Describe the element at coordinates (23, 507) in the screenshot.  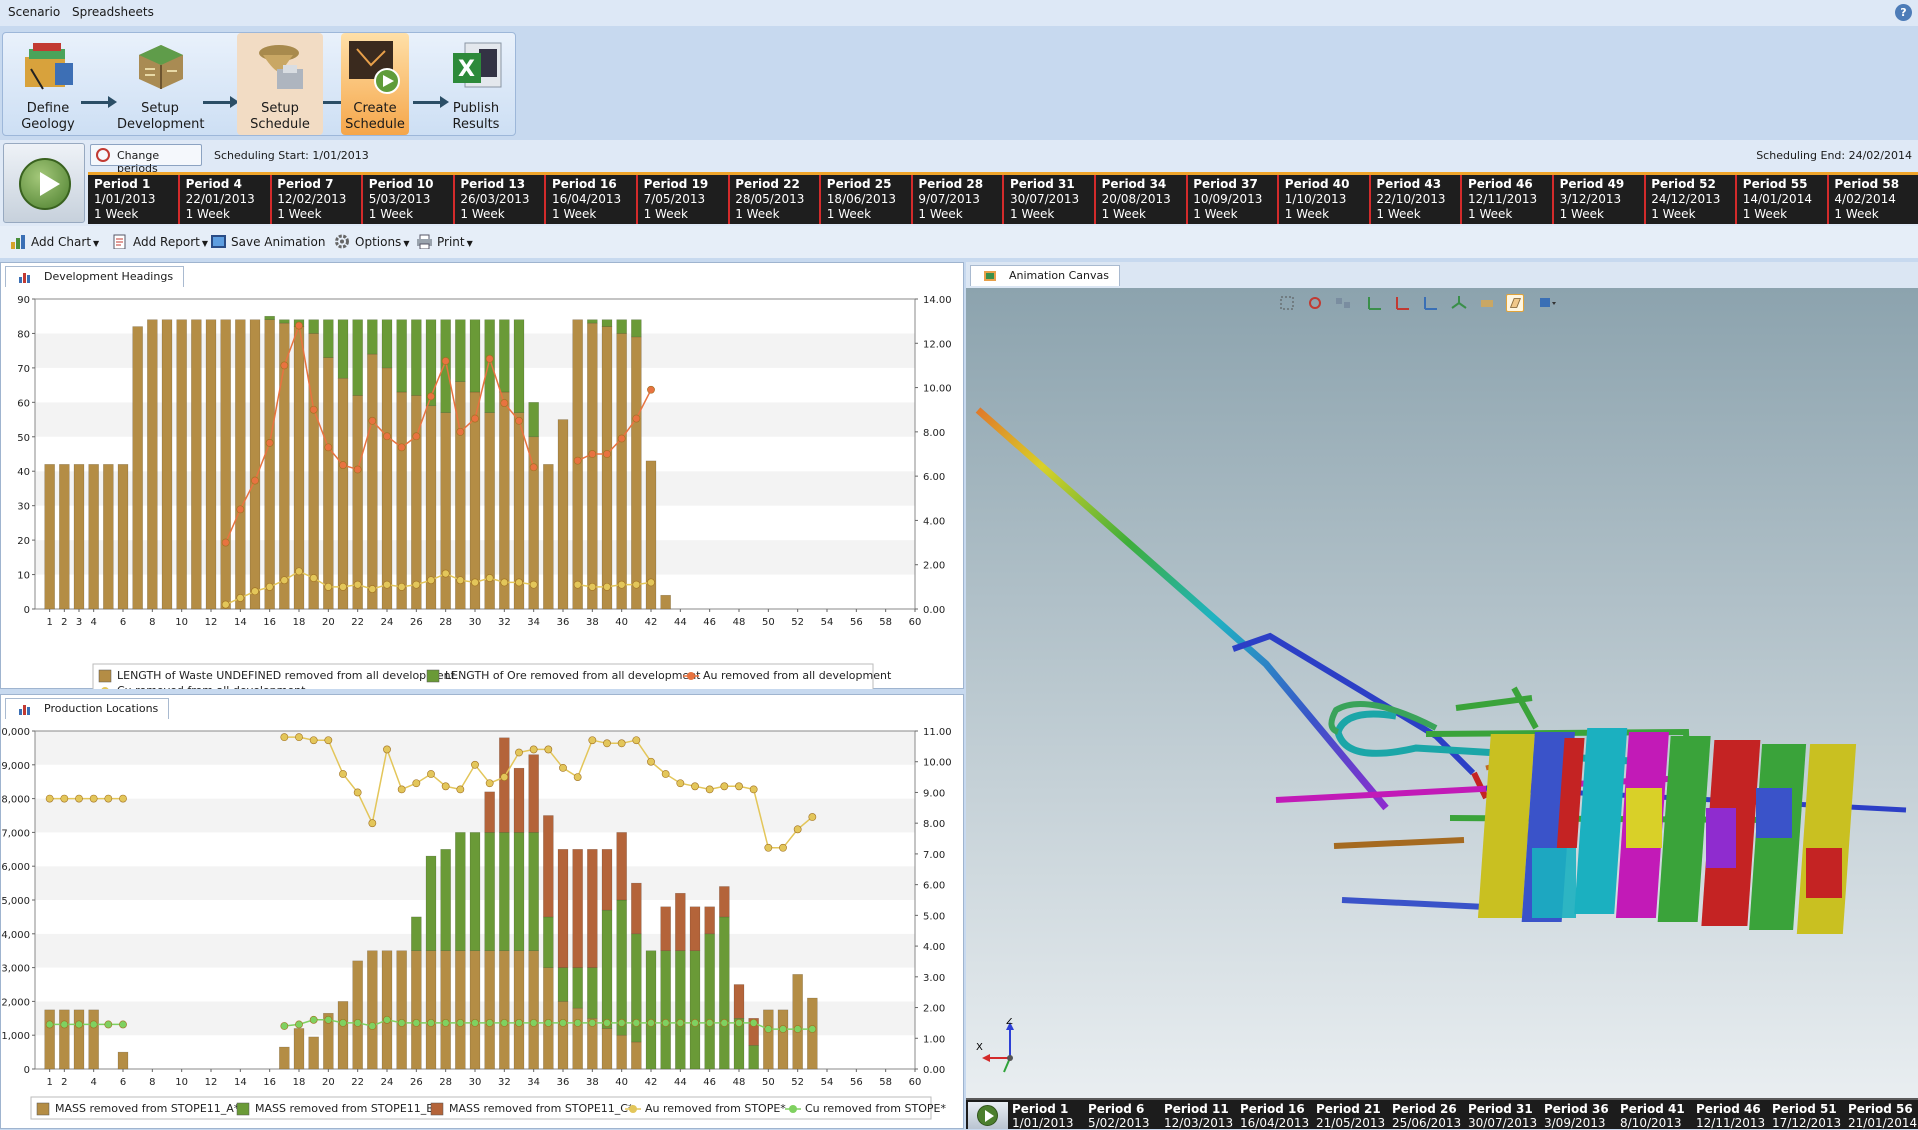
I see `y-tick-label: 30` at that location.